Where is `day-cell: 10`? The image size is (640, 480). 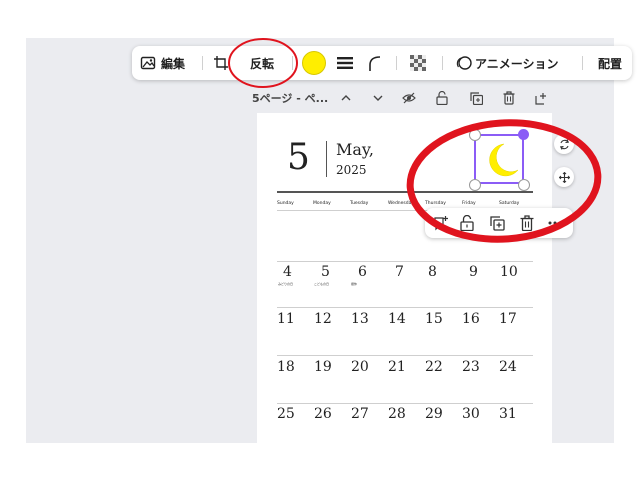
day-cell: 10 is located at coordinates (509, 272).